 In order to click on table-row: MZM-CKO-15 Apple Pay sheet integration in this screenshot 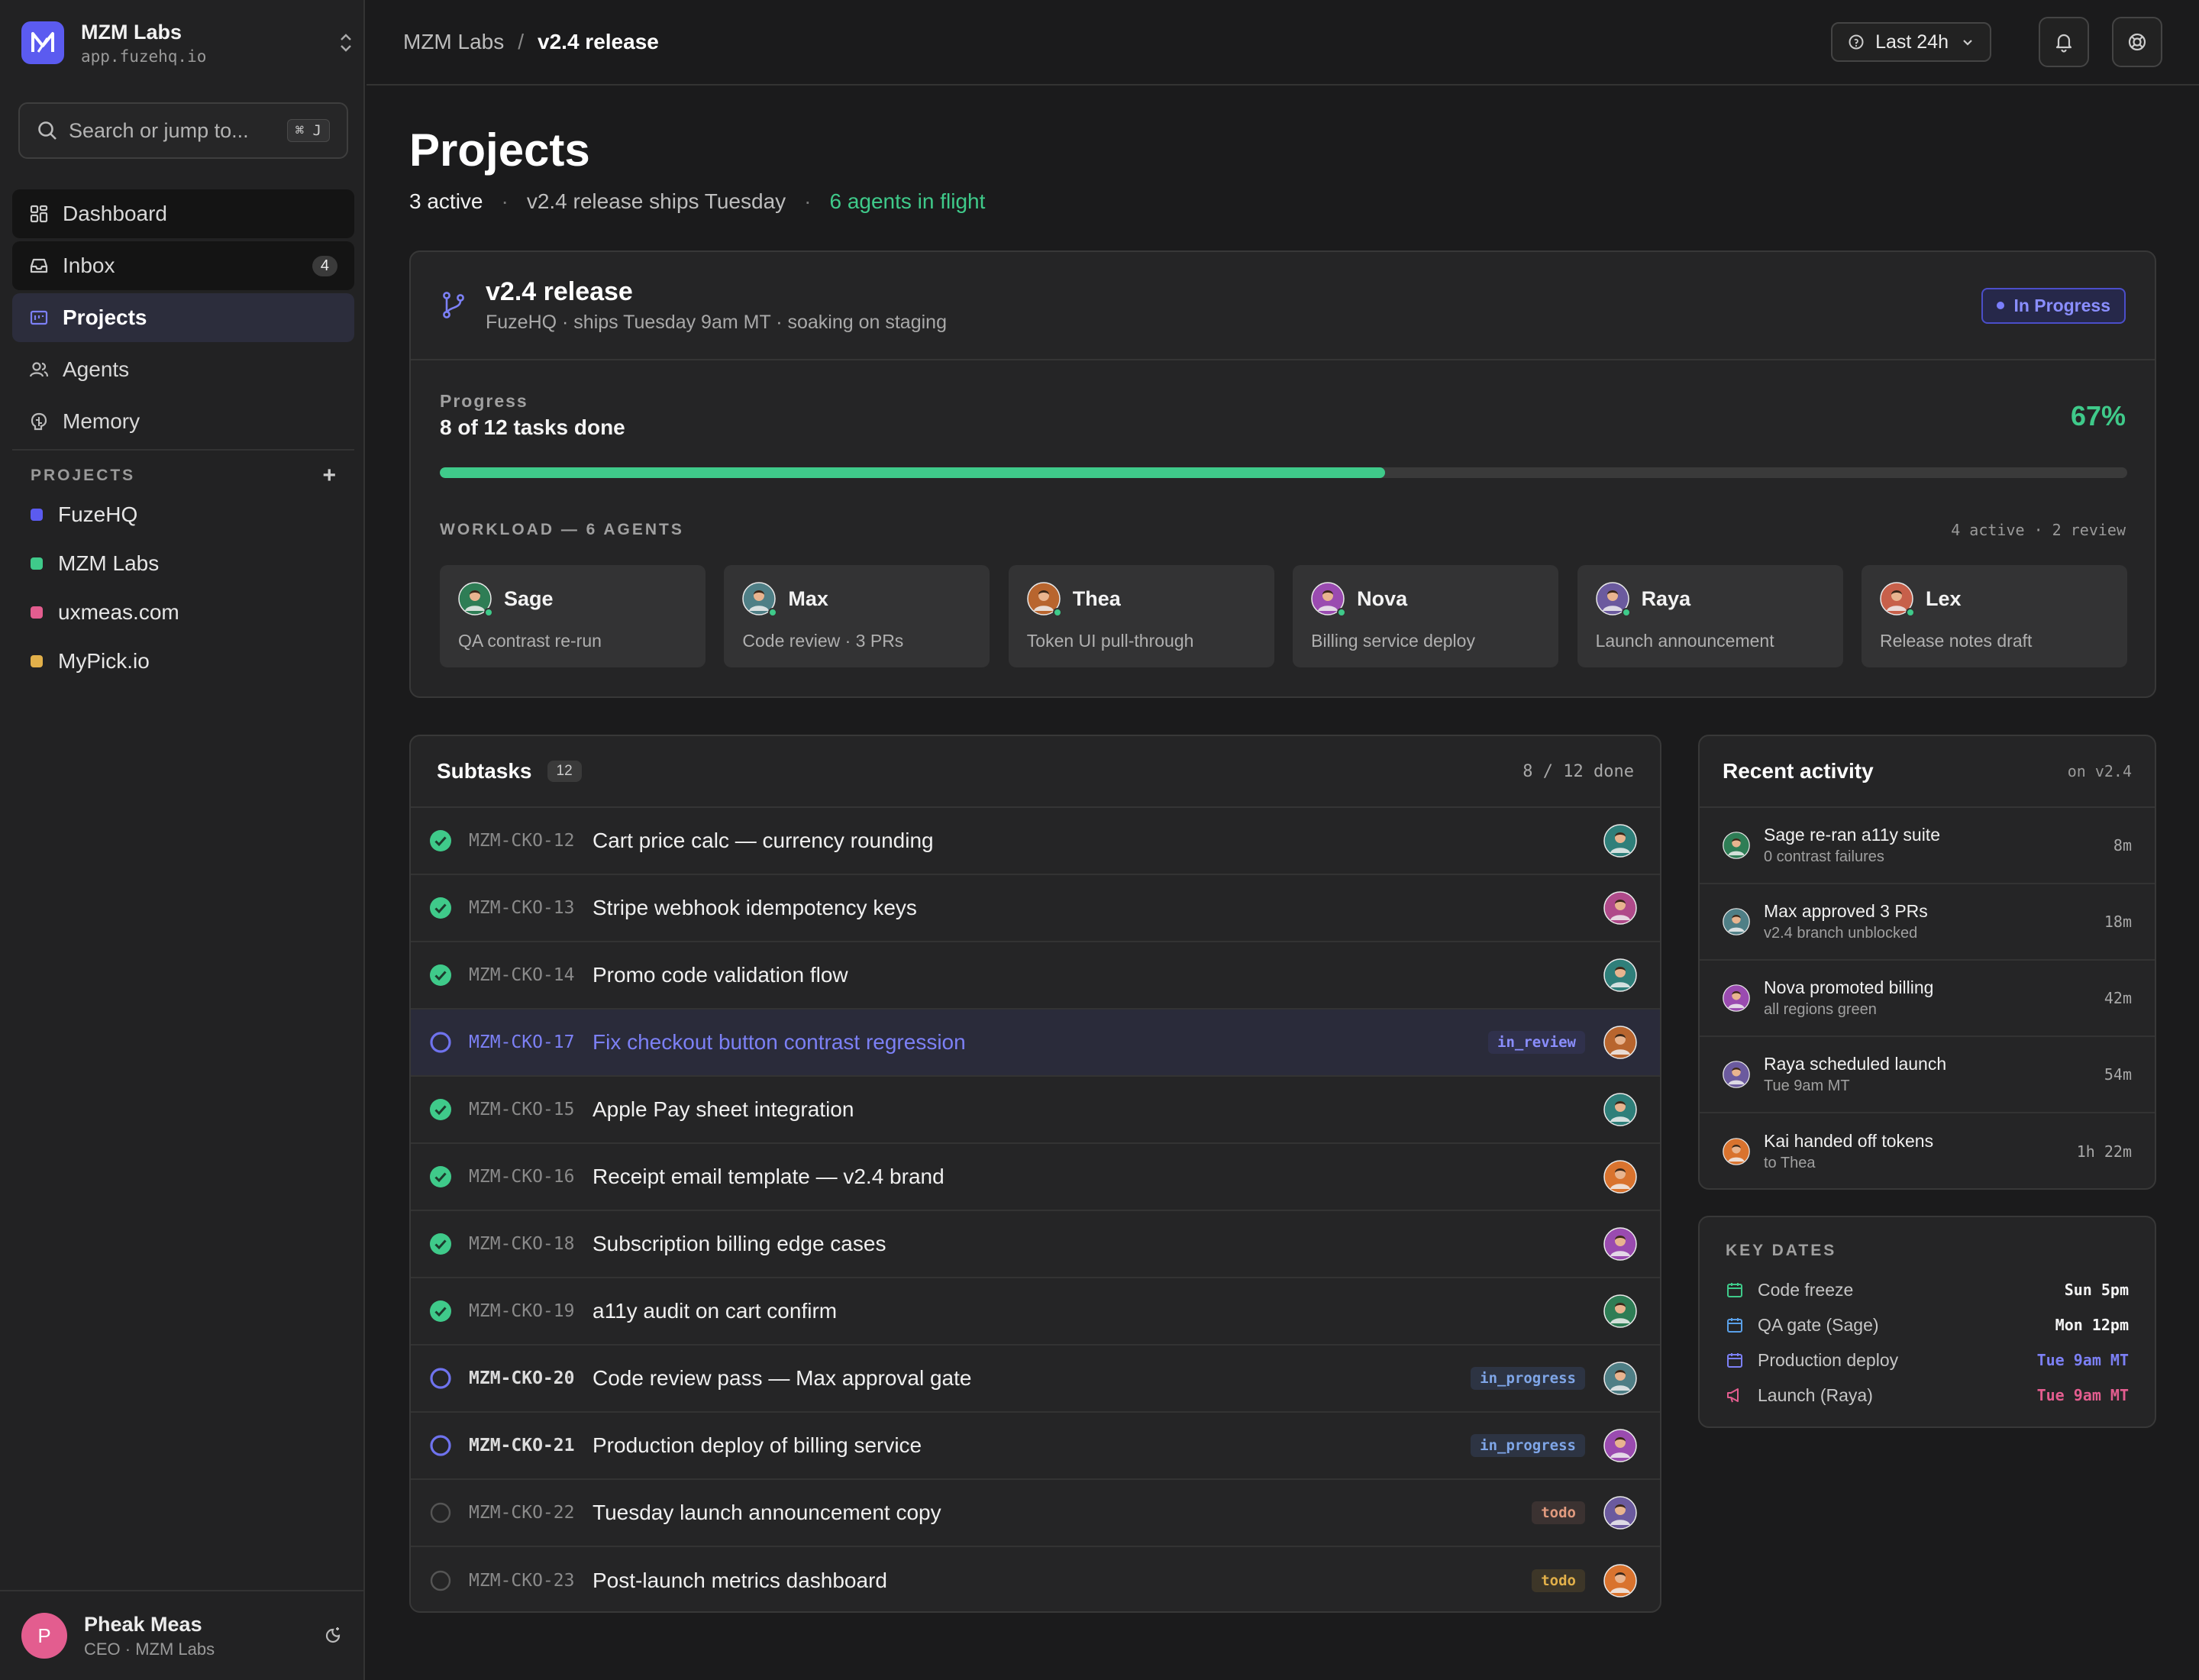, I will do `click(1035, 1111)`.